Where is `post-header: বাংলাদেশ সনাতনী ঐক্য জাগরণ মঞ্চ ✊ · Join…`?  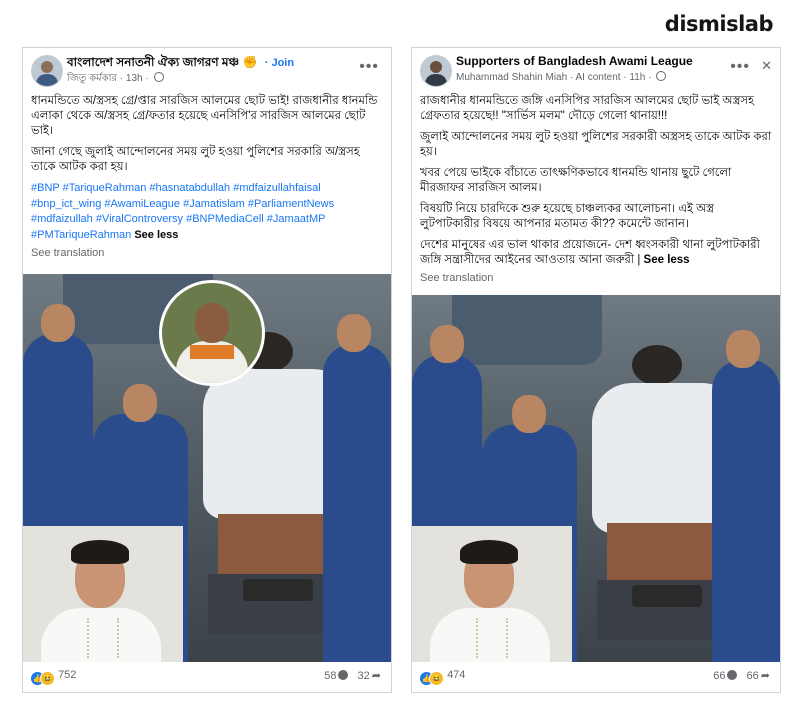
post-header: বাংলাদেশ সনাতনী ঐক্য জাগরণ মঞ্চ ✊ · Join… is located at coordinates (207, 70).